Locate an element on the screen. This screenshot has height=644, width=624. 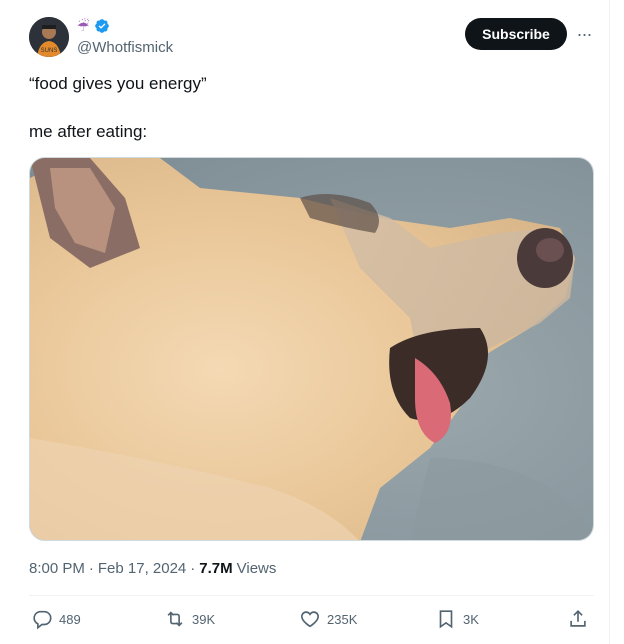
tweet-date: Feb 17, 2024 is located at coordinates (142, 568).